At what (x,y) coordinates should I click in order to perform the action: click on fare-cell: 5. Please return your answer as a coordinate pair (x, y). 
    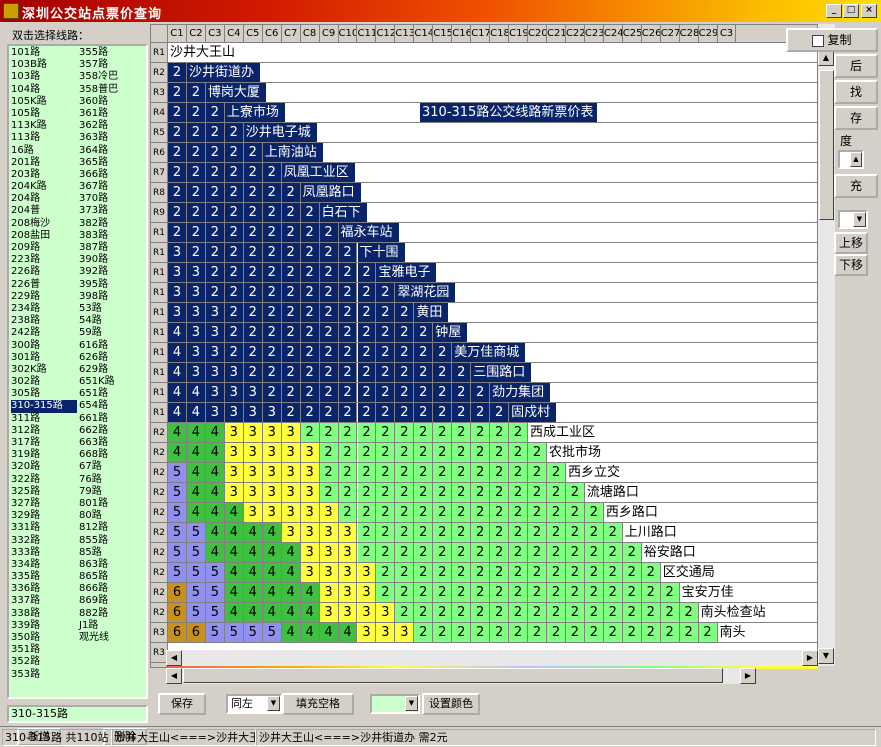
    Looking at the image, I should click on (177, 473).